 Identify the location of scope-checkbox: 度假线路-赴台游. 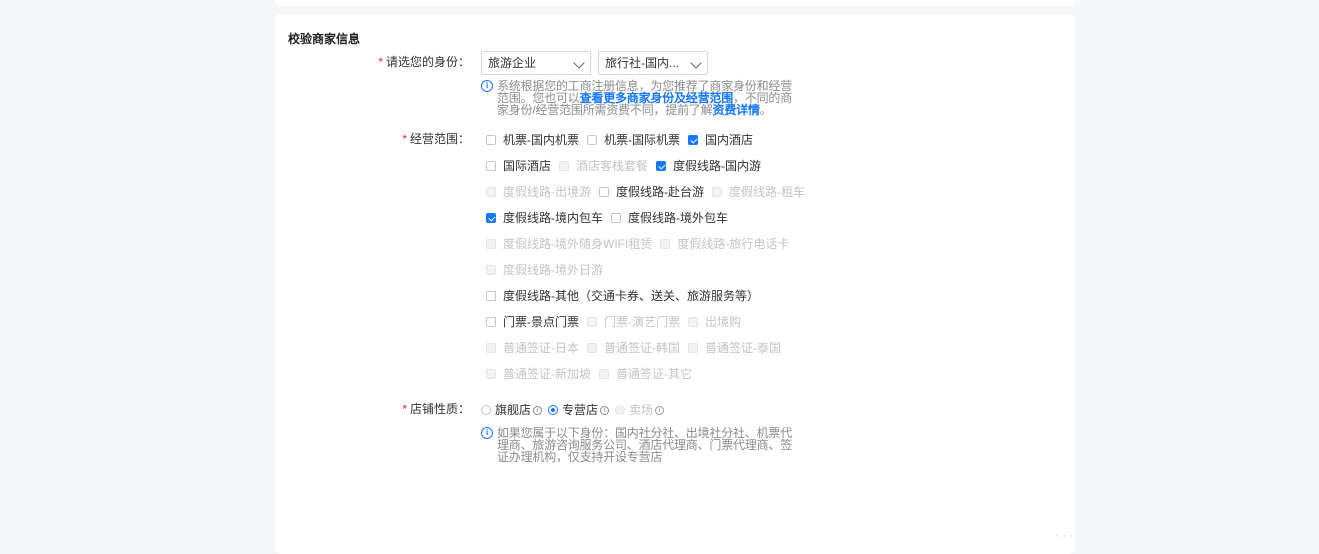
(651, 192).